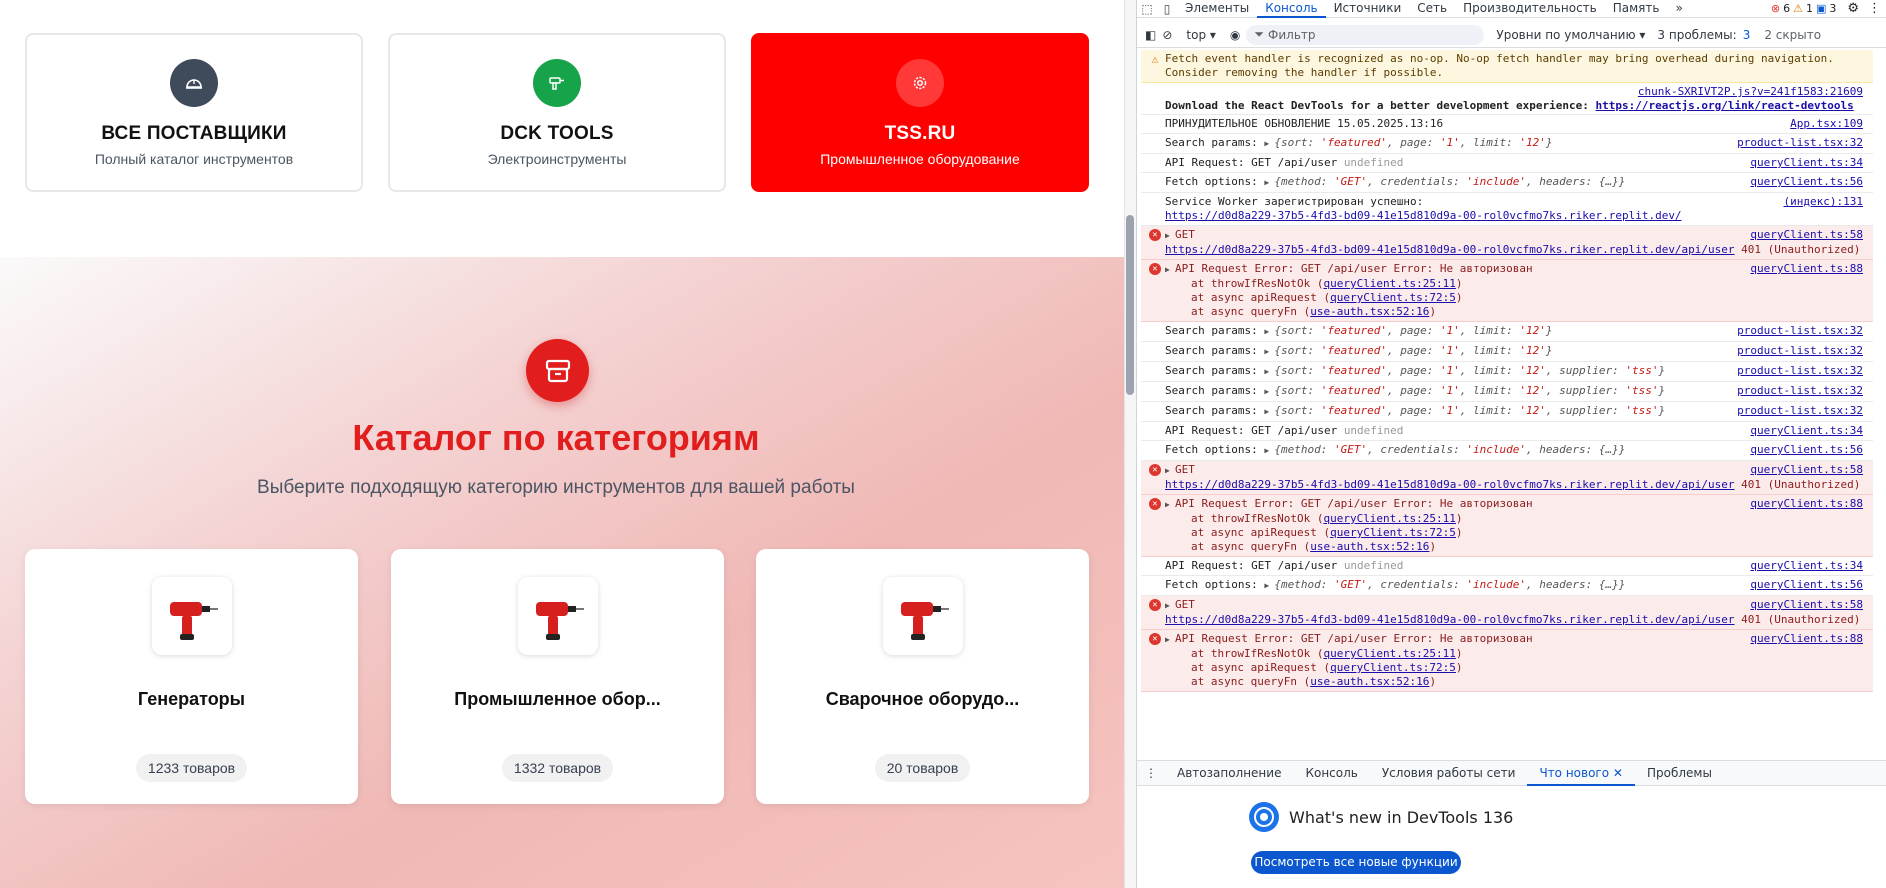 This screenshot has height=888, width=1886. Describe the element at coordinates (1150, 35) in the screenshot. I see `sidebar-toggle-icon: ◧` at that location.